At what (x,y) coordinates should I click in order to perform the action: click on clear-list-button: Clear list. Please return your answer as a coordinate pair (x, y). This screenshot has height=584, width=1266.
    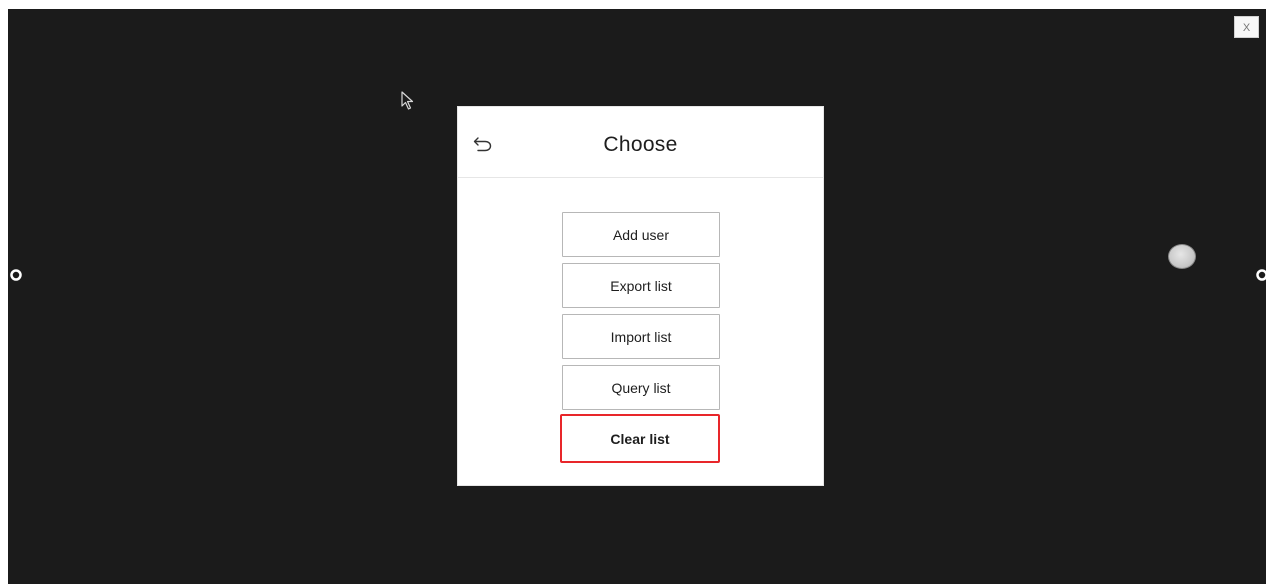
    Looking at the image, I should click on (640, 438).